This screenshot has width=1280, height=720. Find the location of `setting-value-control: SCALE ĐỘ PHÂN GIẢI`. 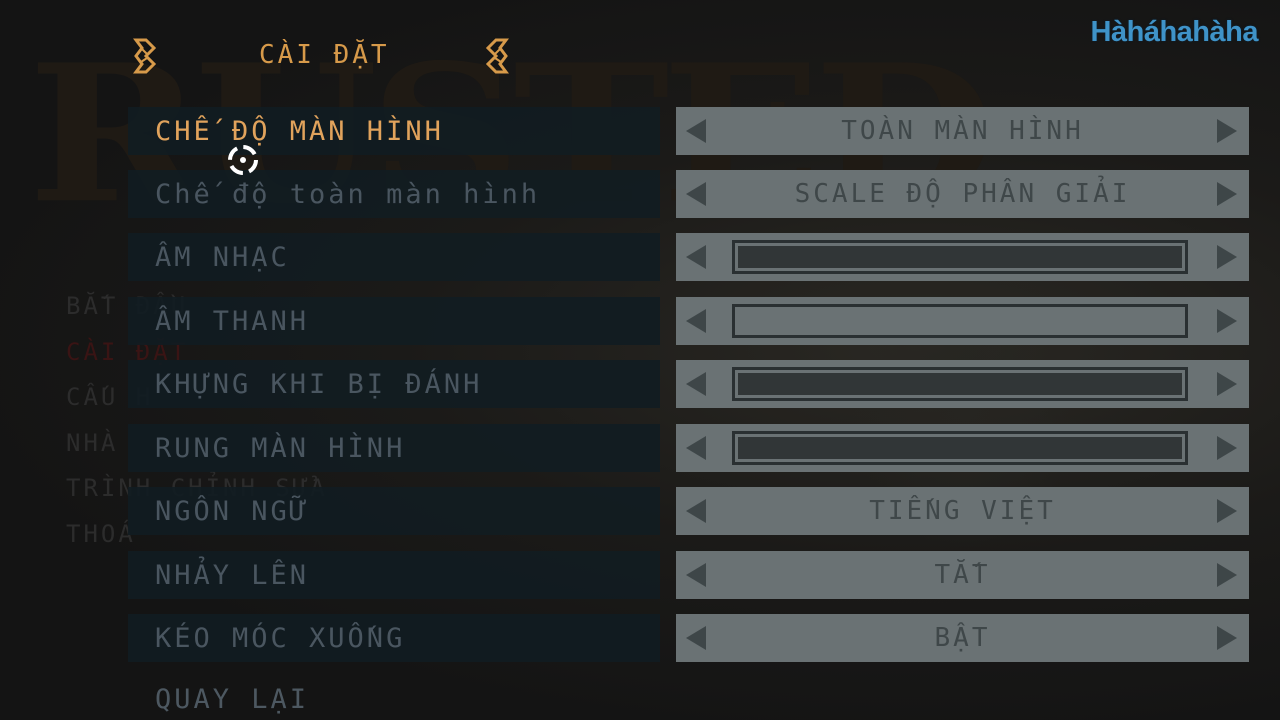

setting-value-control: SCALE ĐỘ PHÂN GIẢI is located at coordinates (962, 194).